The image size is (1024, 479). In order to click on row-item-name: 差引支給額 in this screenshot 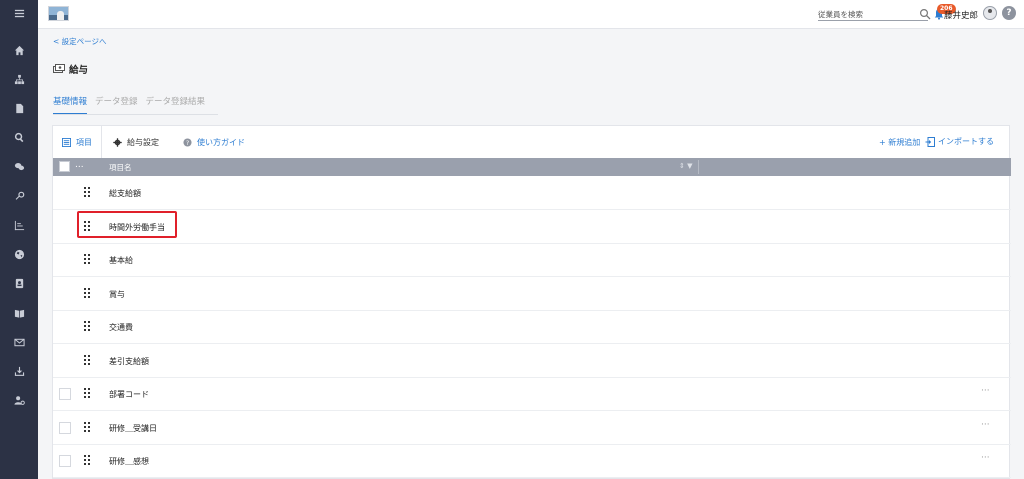, I will do `click(129, 361)`.